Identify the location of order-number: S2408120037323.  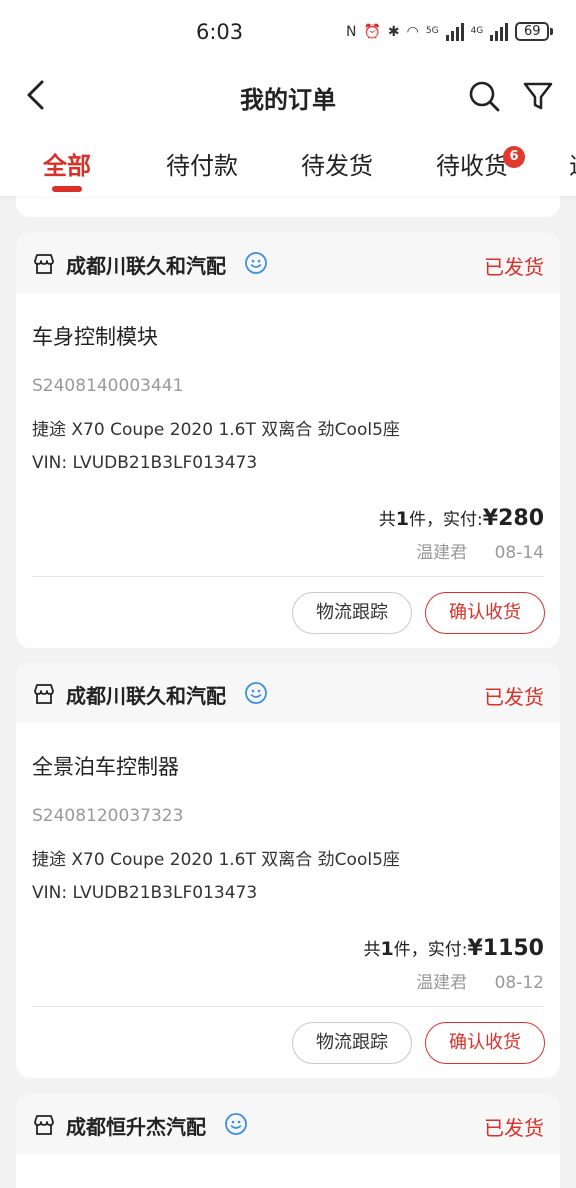
(108, 816).